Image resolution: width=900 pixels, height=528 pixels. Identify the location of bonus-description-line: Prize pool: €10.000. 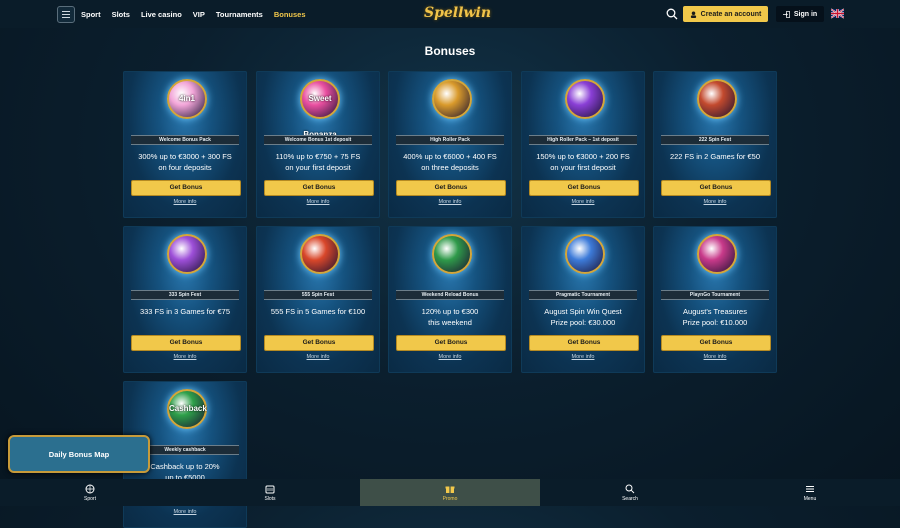
(715, 322).